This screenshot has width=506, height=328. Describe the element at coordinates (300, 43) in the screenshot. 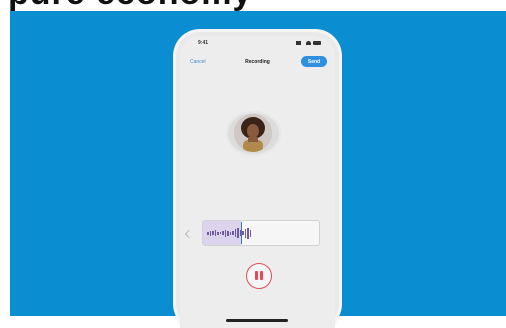

I see `signal-icon` at that location.